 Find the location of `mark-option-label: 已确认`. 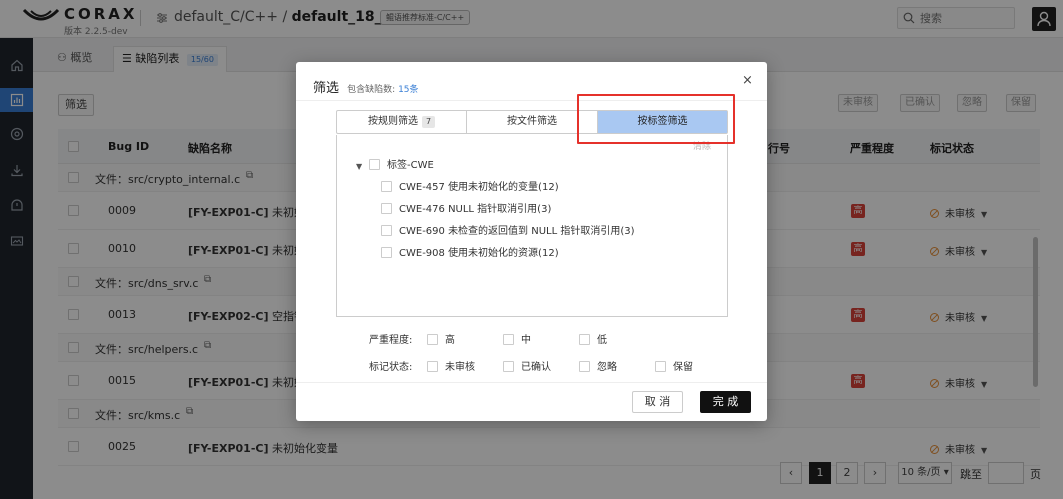

mark-option-label: 已确认 is located at coordinates (536, 367).